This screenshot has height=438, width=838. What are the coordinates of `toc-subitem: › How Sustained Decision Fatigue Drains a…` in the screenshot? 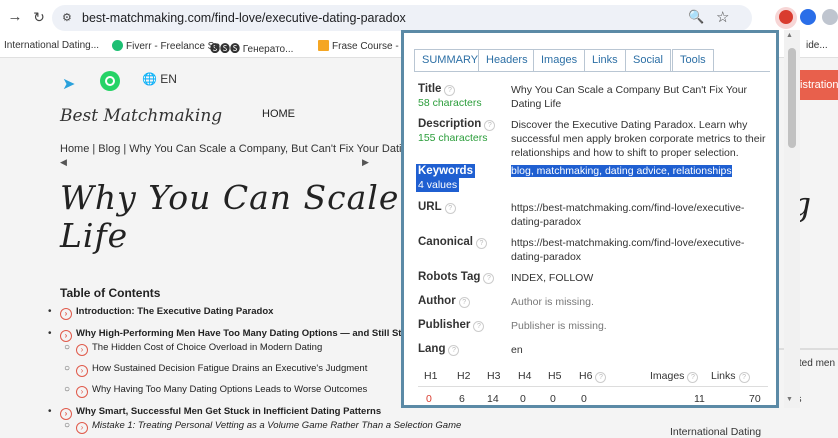 It's located at (221, 370).